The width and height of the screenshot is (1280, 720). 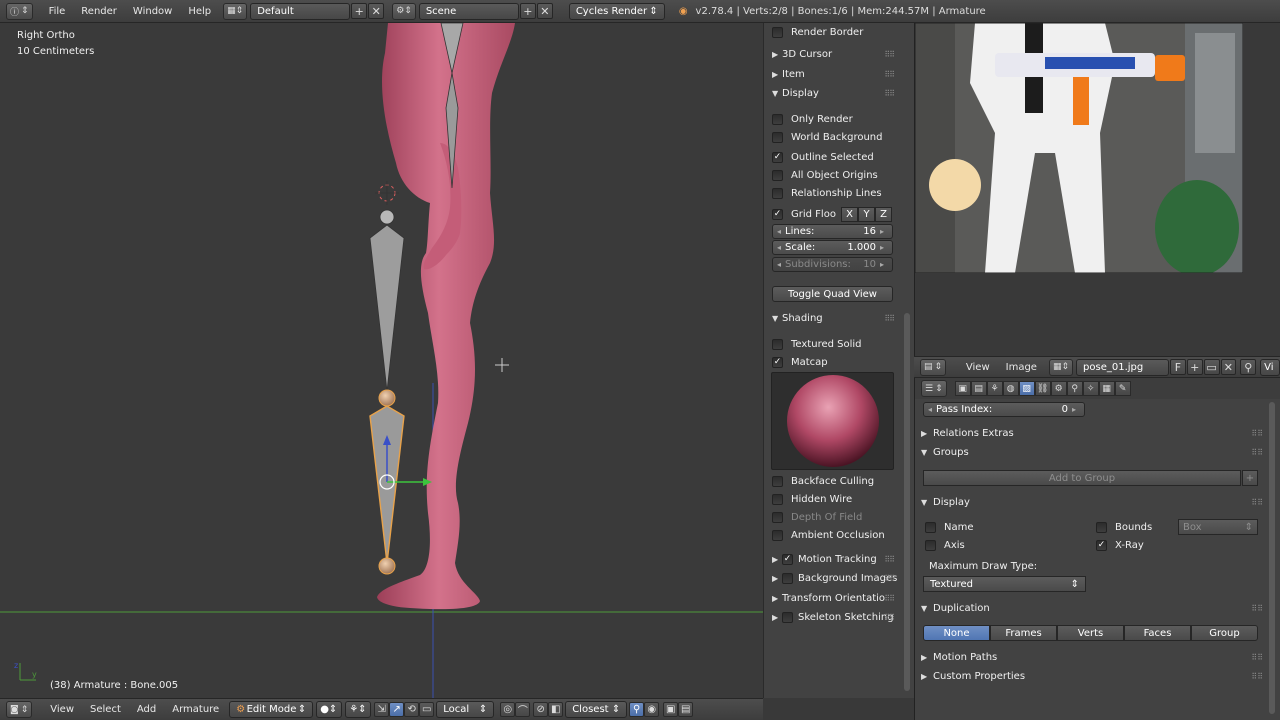 What do you see at coordinates (387, 566) in the screenshot?
I see `bone-joint-ankle` at bounding box center [387, 566].